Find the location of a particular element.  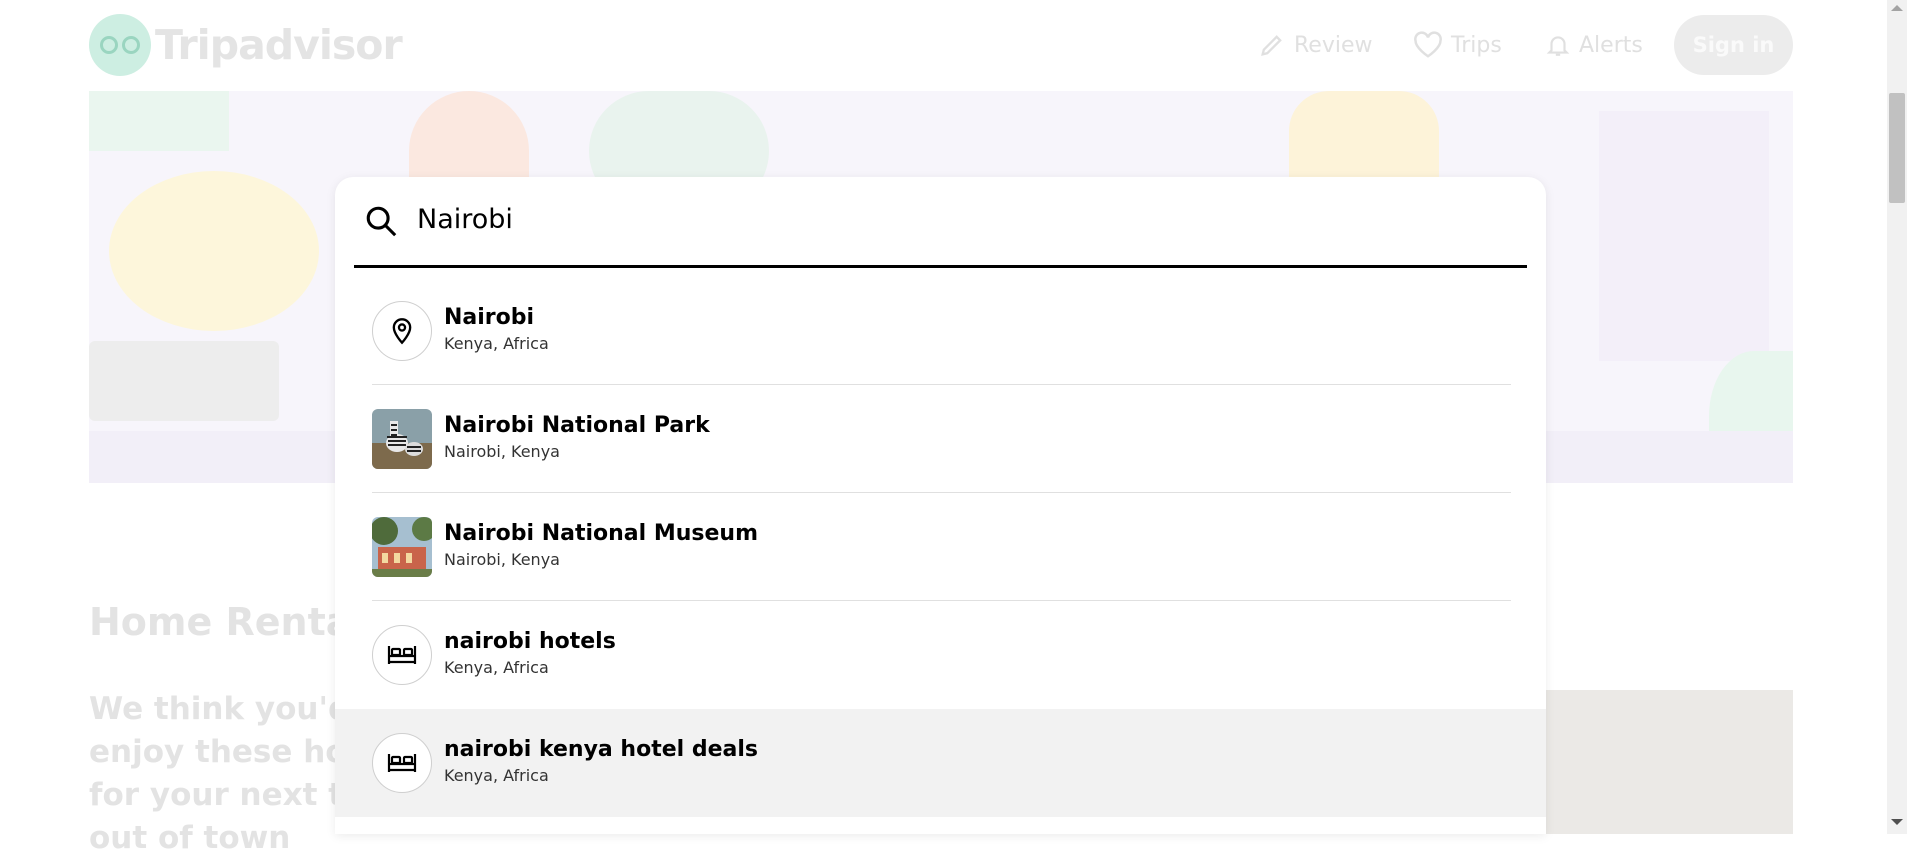

nav-alerts: Alerts is located at coordinates (1594, 45).